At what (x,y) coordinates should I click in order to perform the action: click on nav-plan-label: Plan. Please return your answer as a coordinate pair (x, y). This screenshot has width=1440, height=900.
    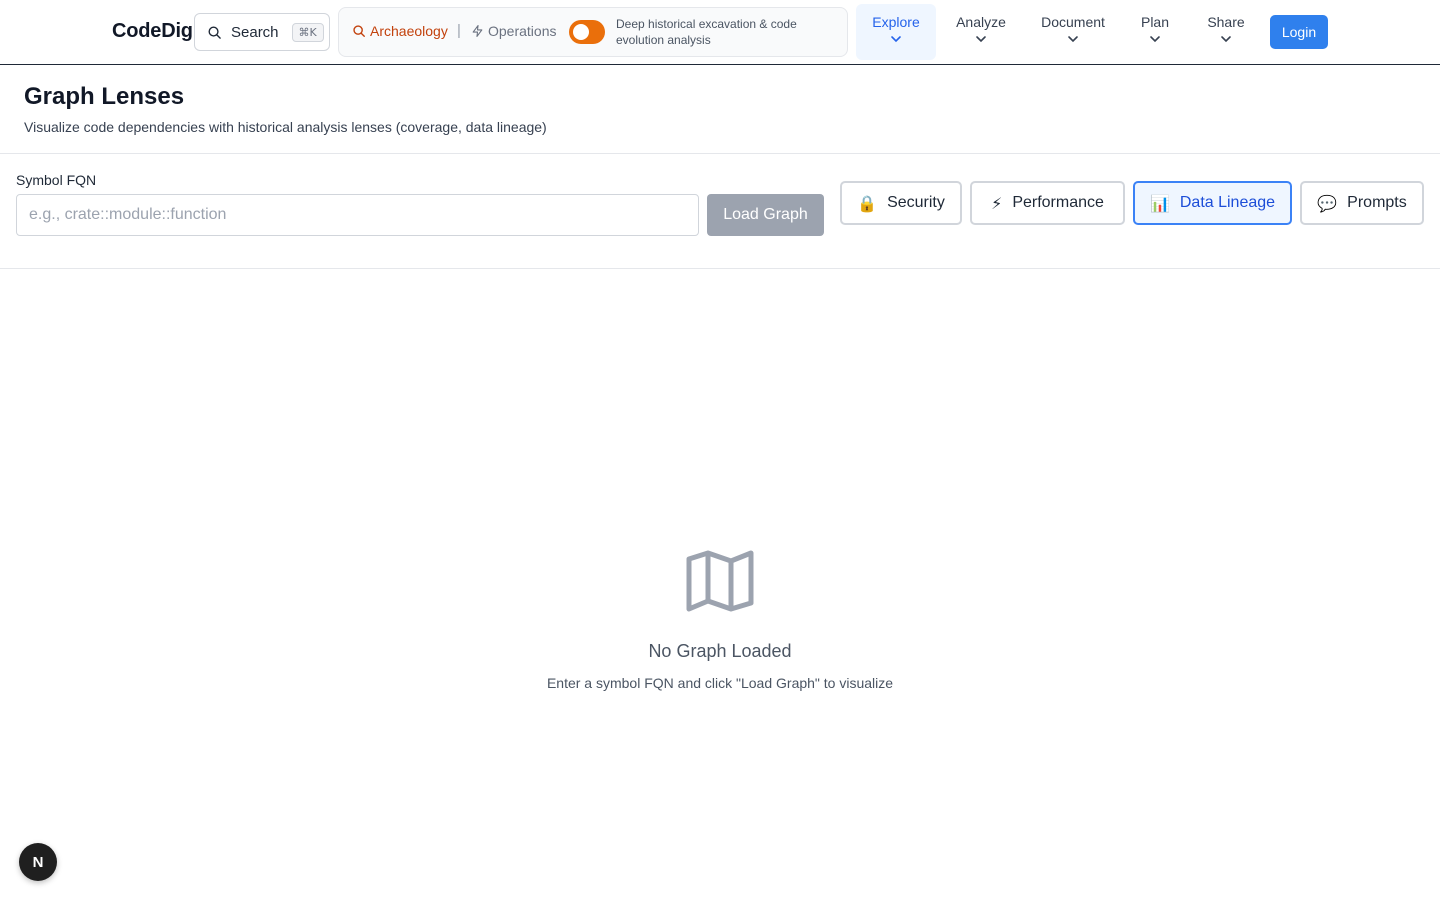
    Looking at the image, I should click on (1155, 22).